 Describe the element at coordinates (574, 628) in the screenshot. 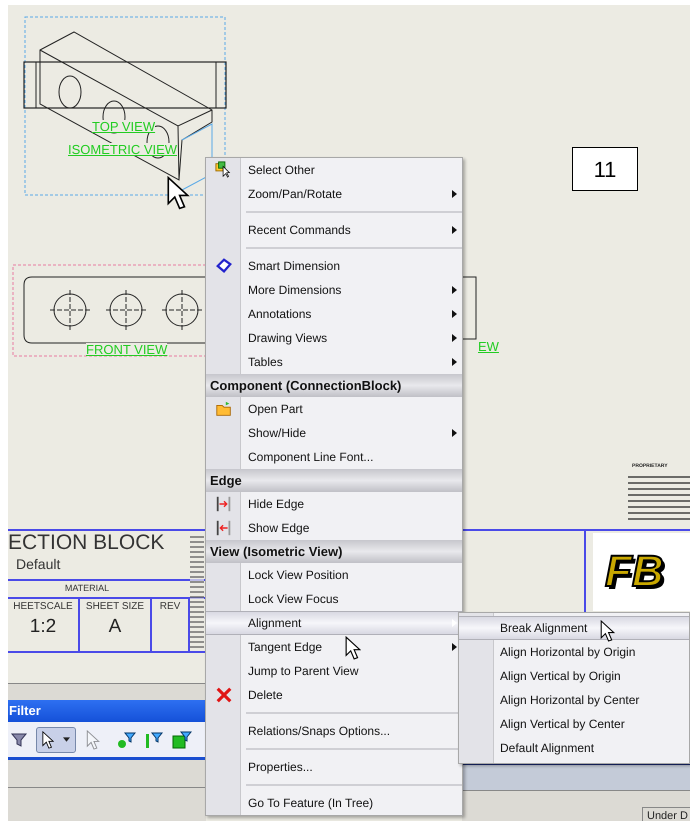

I see `menu-item: Break Alignment` at that location.